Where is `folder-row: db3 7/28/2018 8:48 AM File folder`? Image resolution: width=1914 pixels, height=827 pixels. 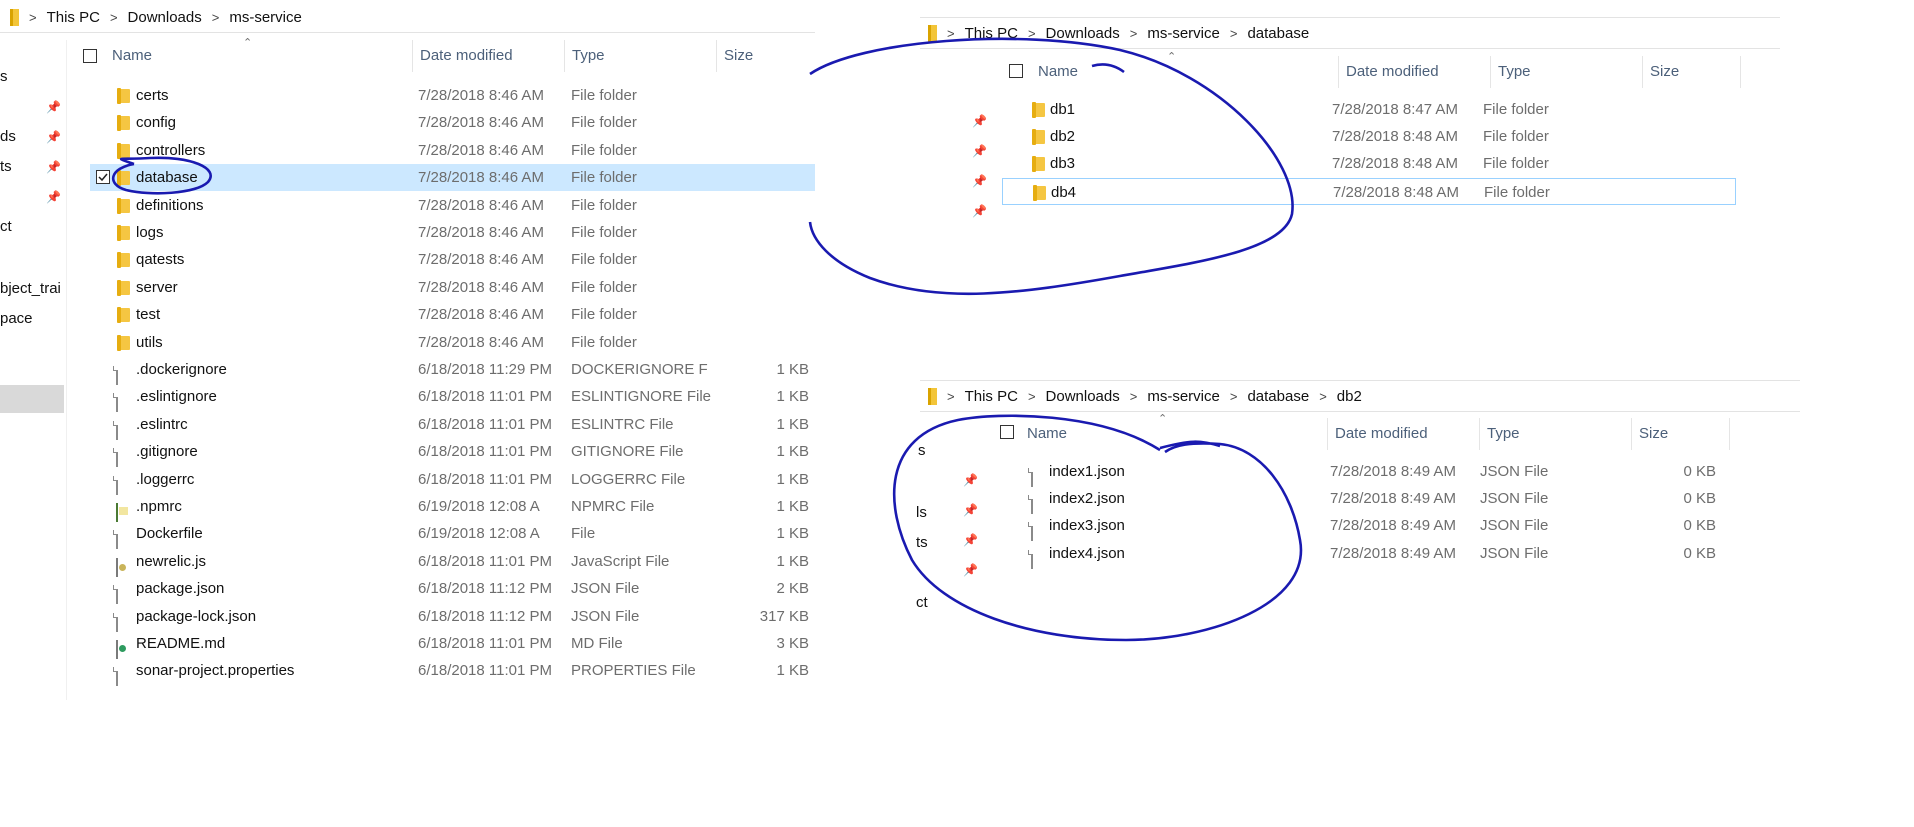 folder-row: db3 7/28/2018 8:48 AM File folder is located at coordinates (1369, 163).